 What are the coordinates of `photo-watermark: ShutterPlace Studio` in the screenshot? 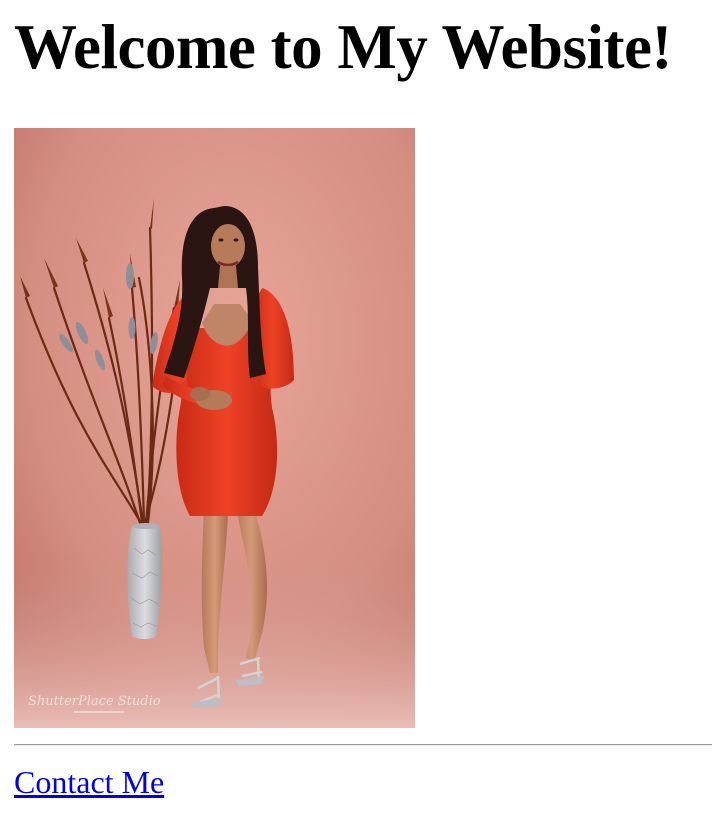 It's located at (94, 701).